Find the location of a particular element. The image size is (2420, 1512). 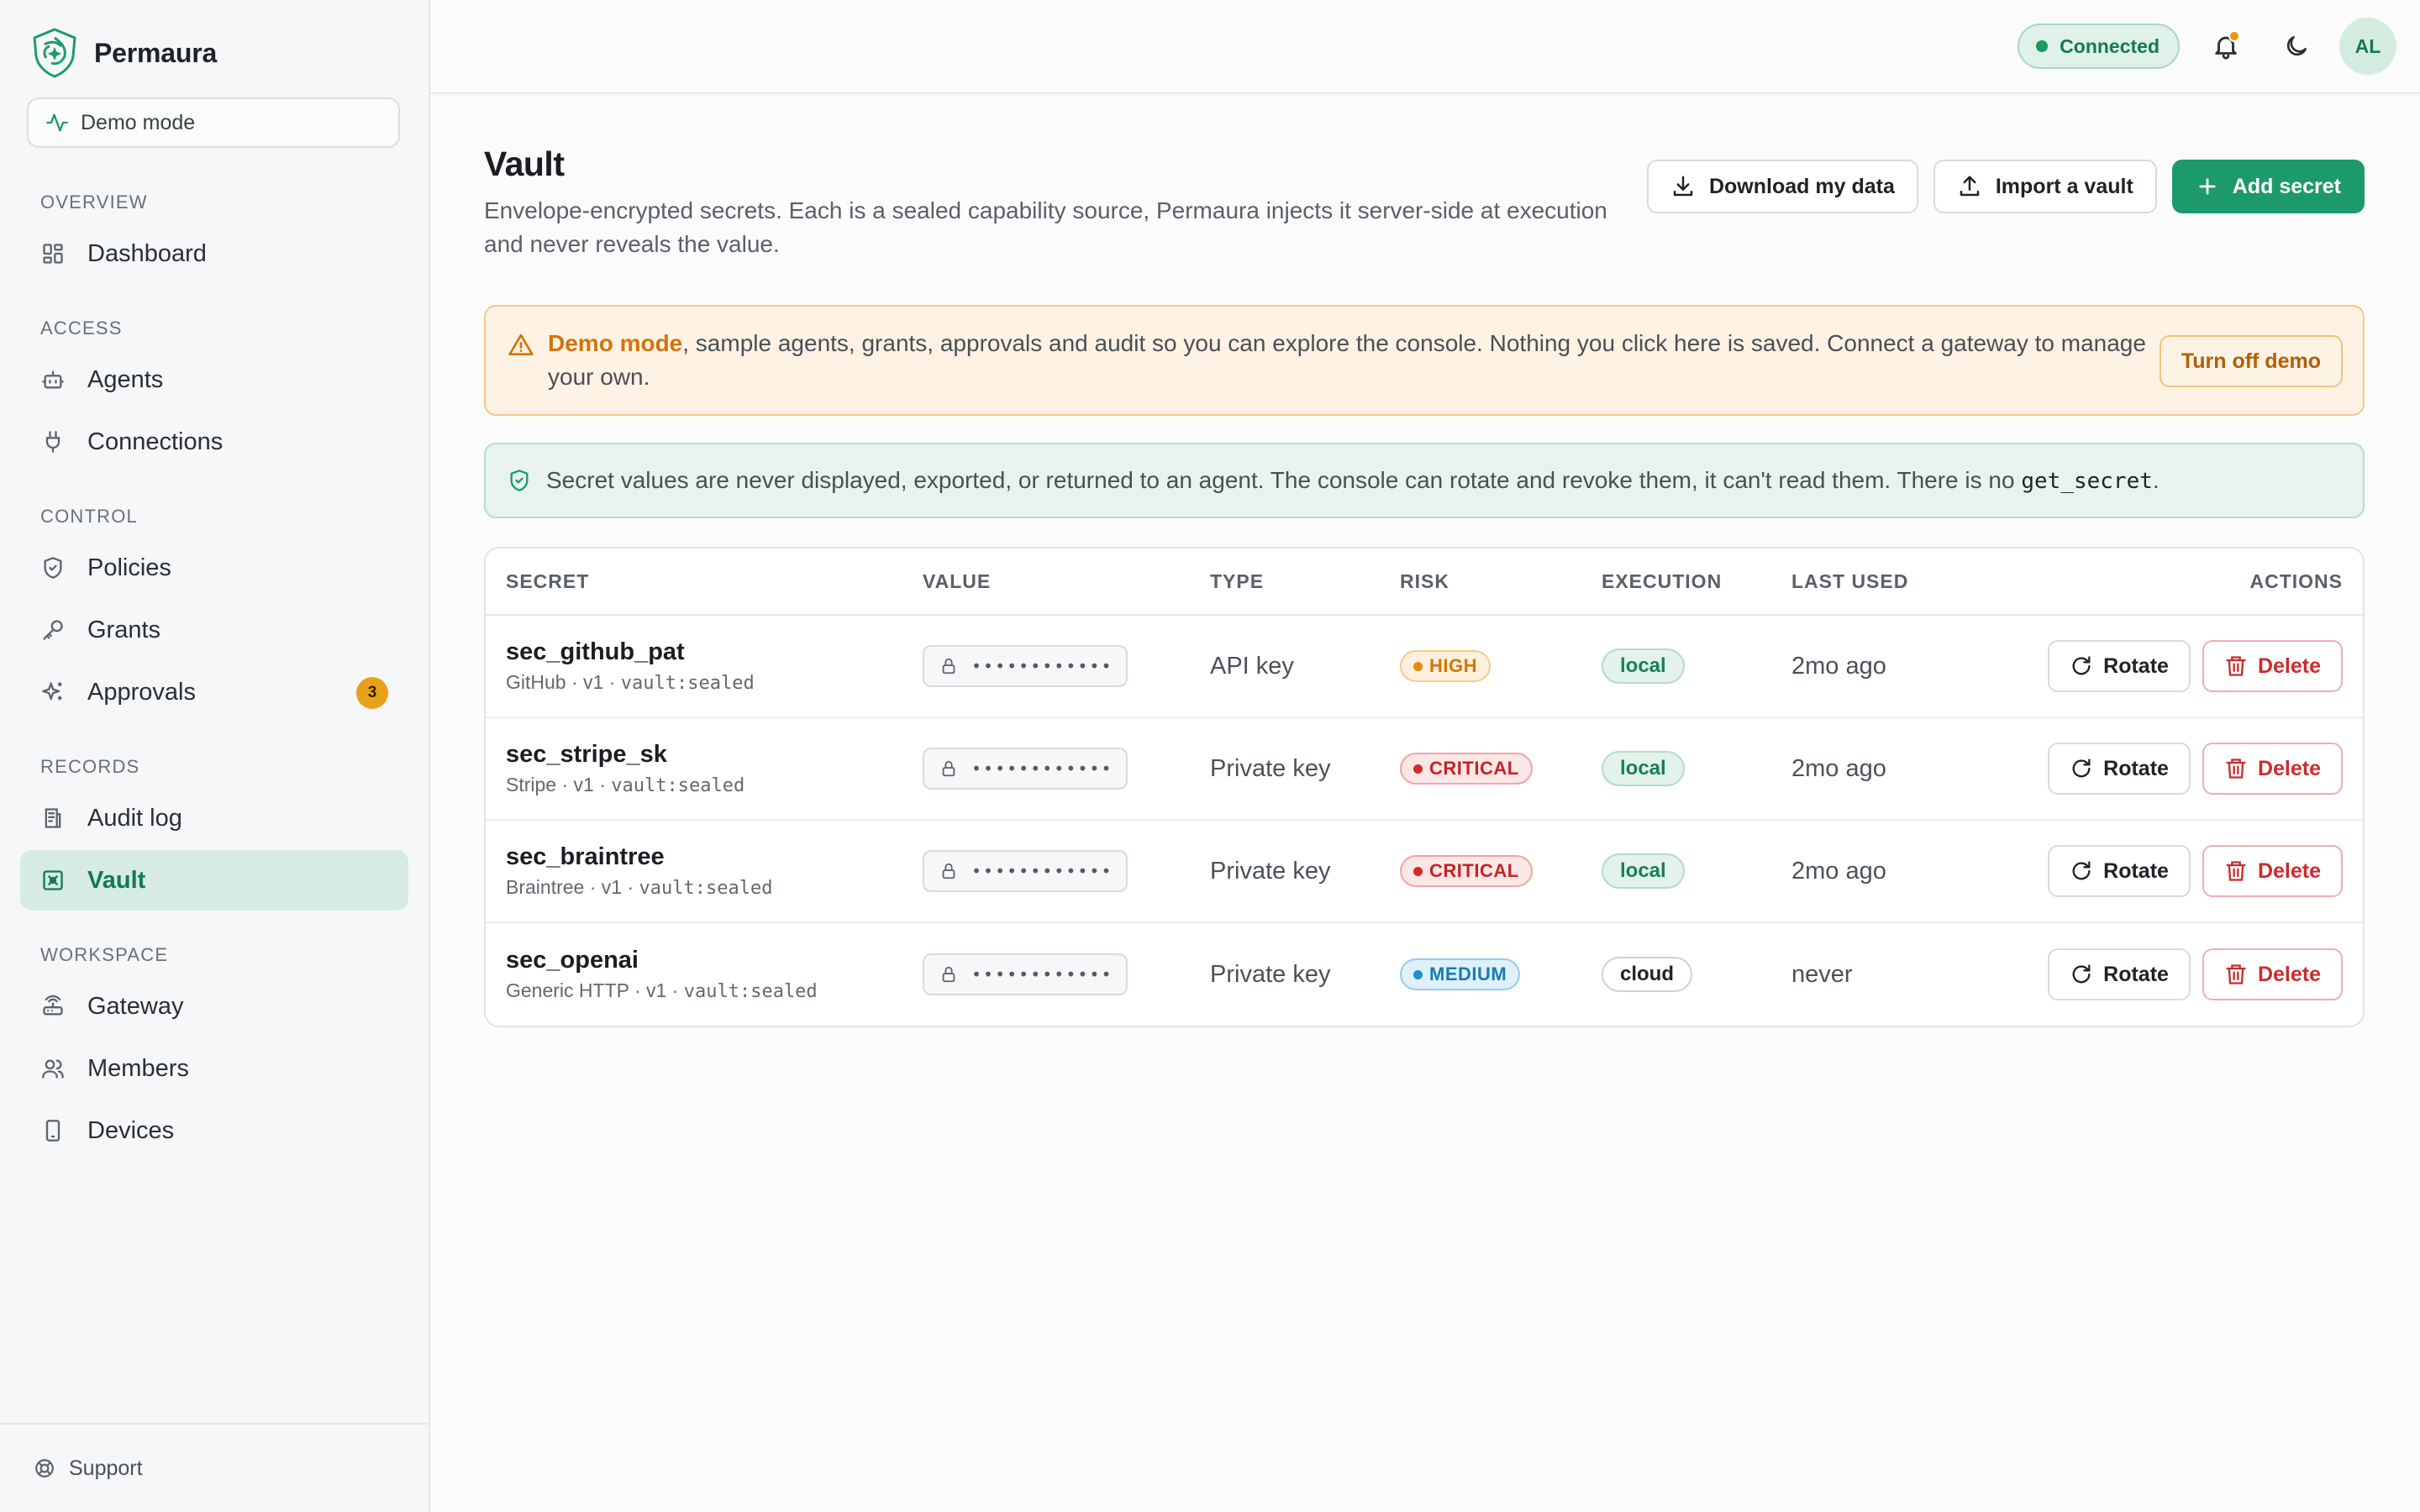

sidebar-item-approvals: Approvals 3 is located at coordinates (214, 692).